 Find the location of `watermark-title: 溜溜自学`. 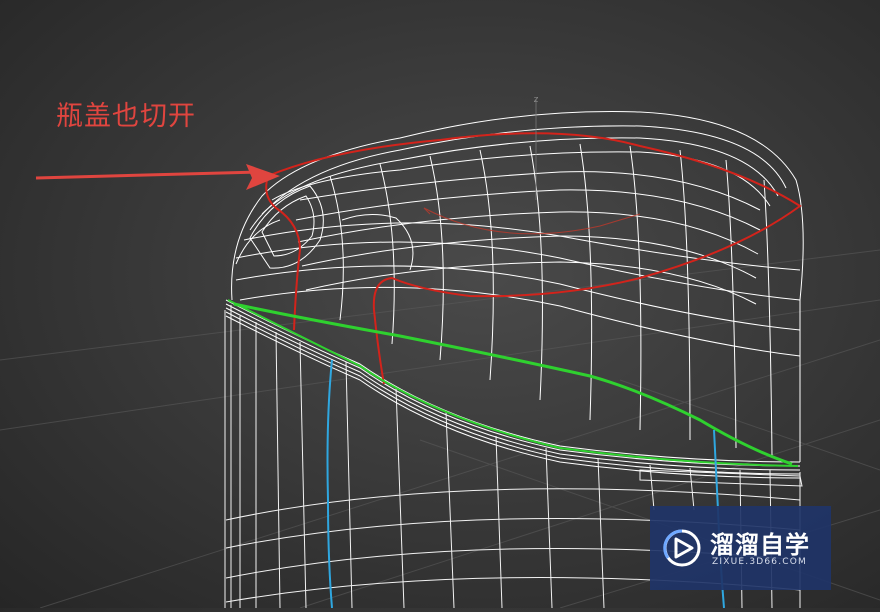

watermark-title: 溜溜自学 is located at coordinates (760, 545).